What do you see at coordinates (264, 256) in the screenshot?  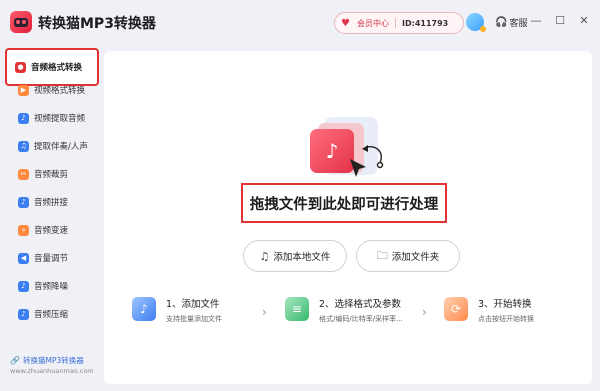 I see `add-music-file-icon: ♫` at bounding box center [264, 256].